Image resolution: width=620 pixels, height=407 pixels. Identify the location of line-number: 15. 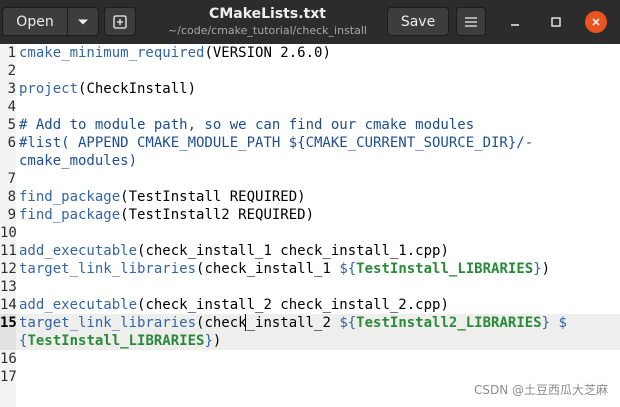
(8, 323).